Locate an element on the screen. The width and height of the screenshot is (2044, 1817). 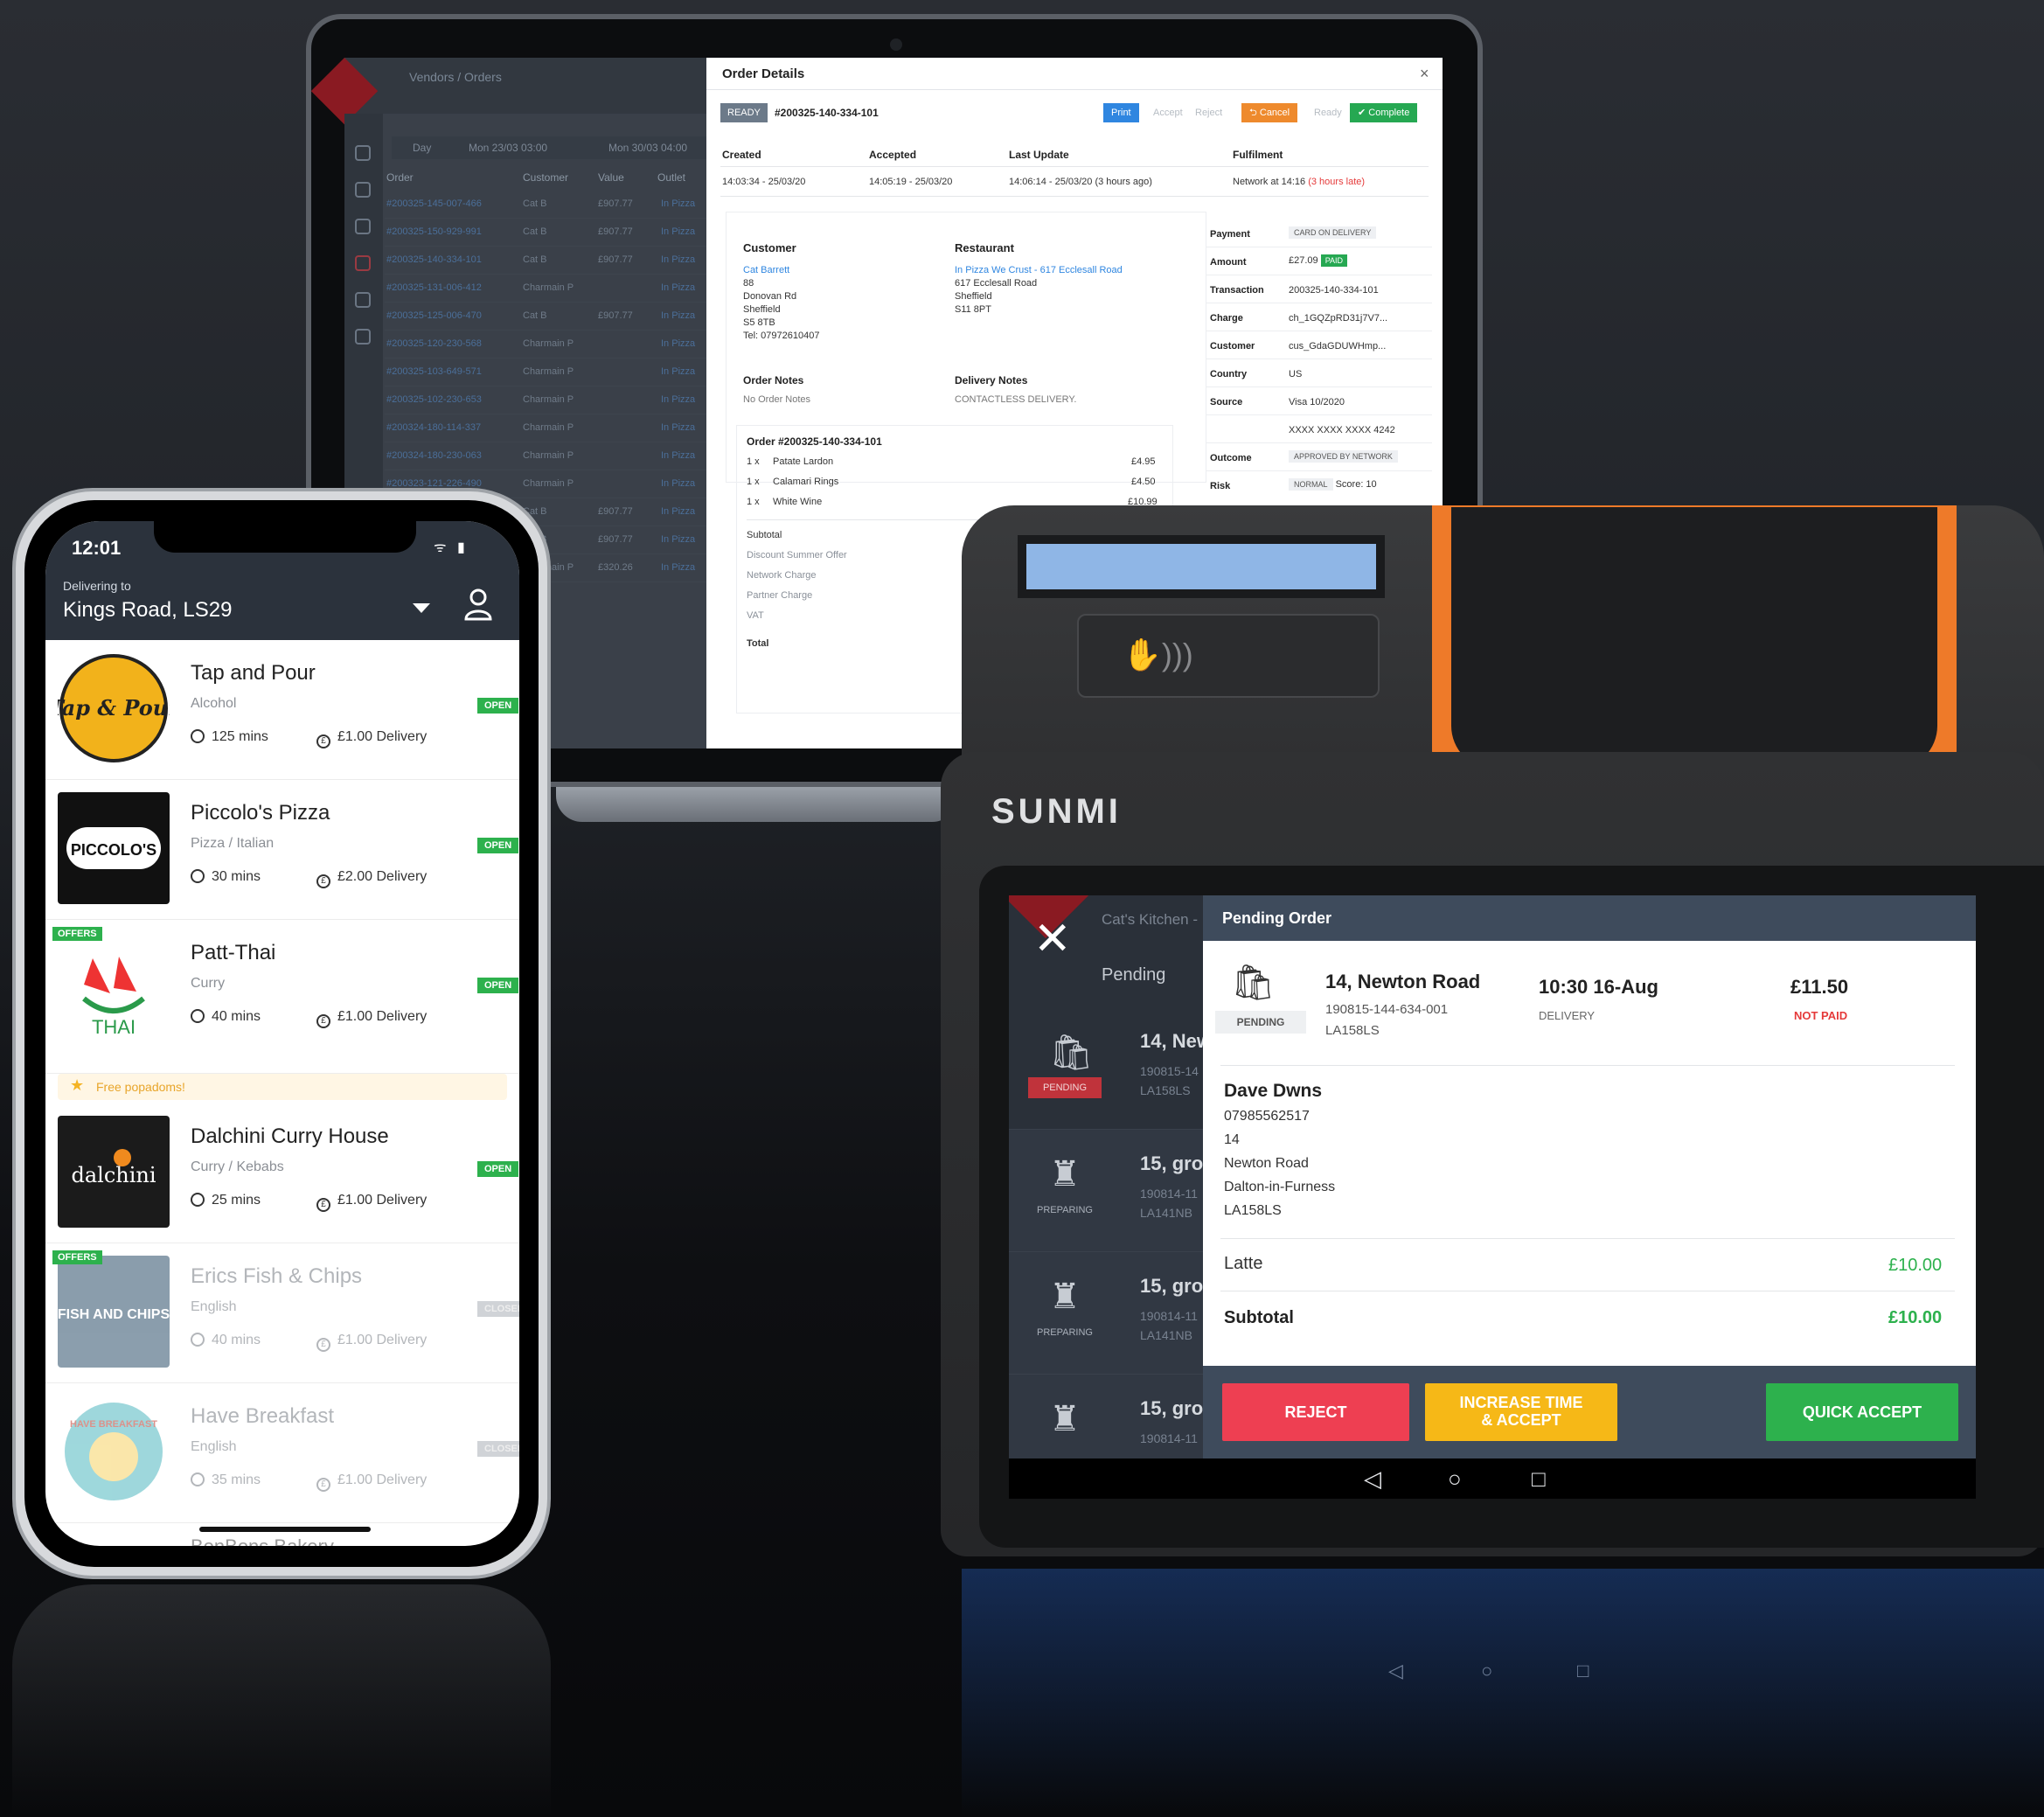
restaurant-logo: HAVE BREAKFAST is located at coordinates (114, 1451).